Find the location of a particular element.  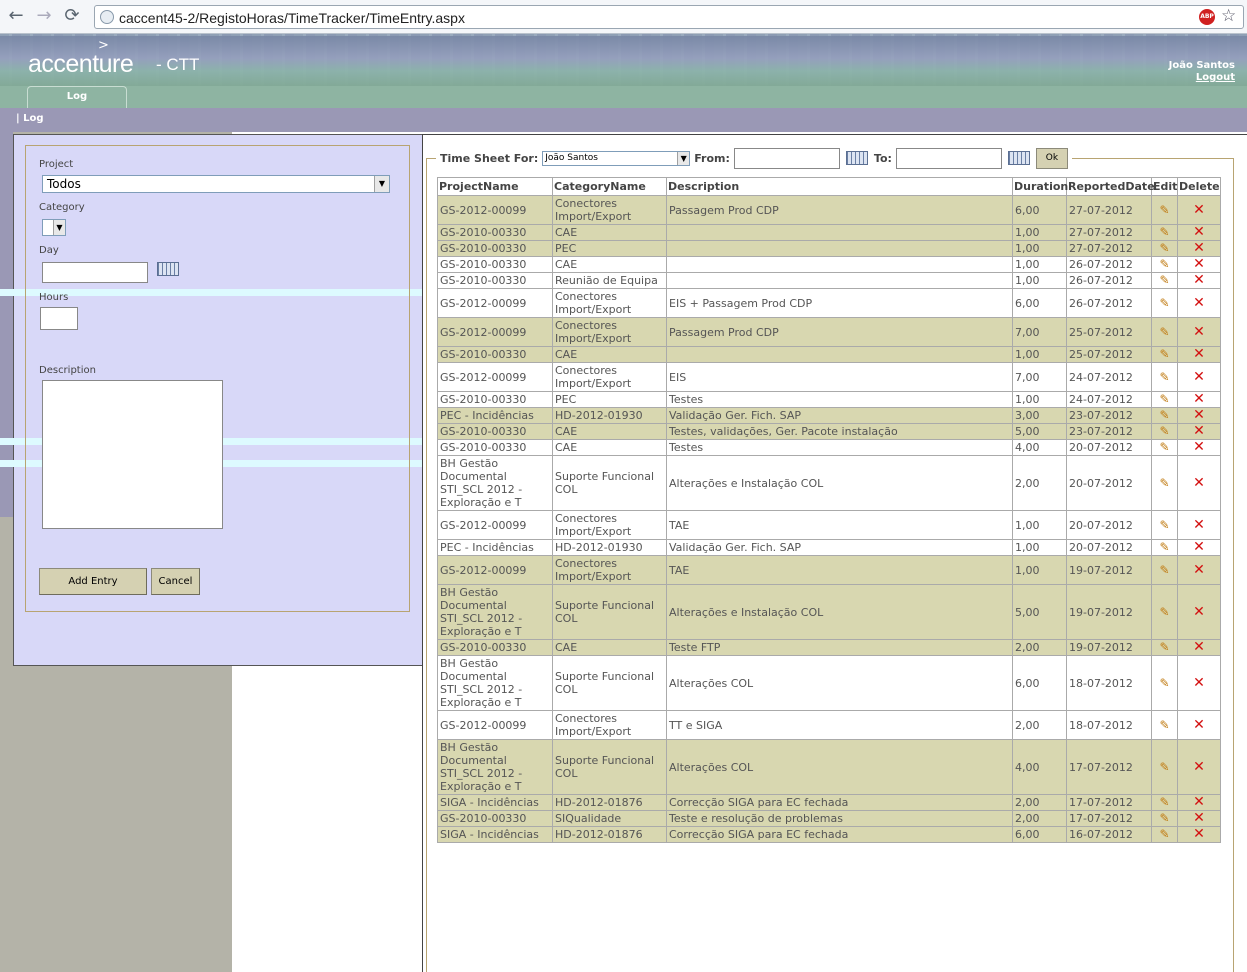

column-header: ReportedDate is located at coordinates (1110, 186).